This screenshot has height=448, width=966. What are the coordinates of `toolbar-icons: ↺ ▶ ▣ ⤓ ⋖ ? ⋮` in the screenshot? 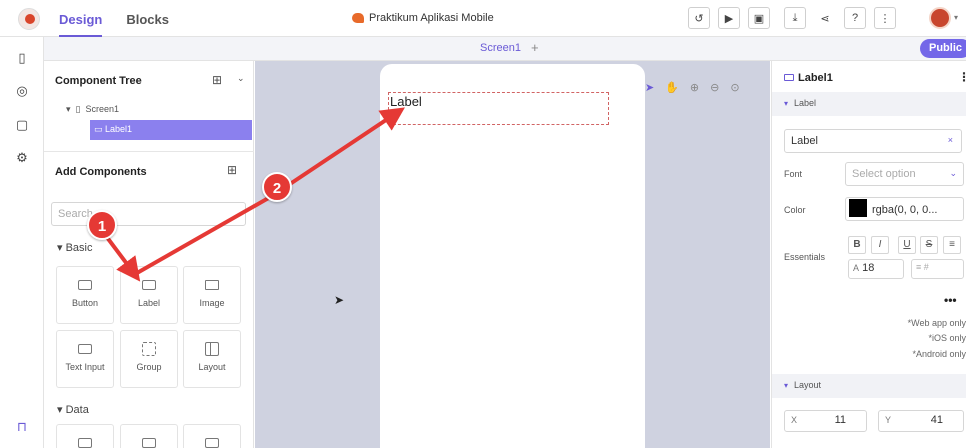 It's located at (796, 18).